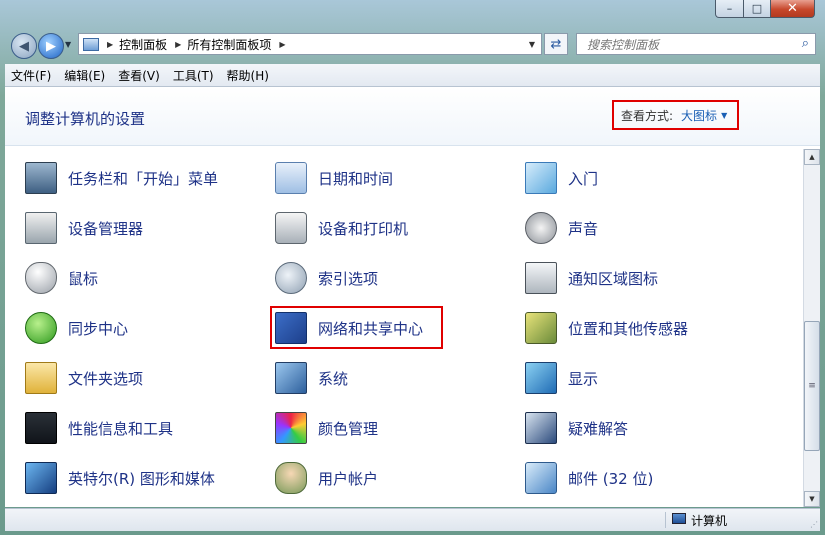 This screenshot has height=535, width=825. What do you see at coordinates (628, 328) in the screenshot?
I see `control-panel-item-label: 位置和其他传感器` at bounding box center [628, 328].